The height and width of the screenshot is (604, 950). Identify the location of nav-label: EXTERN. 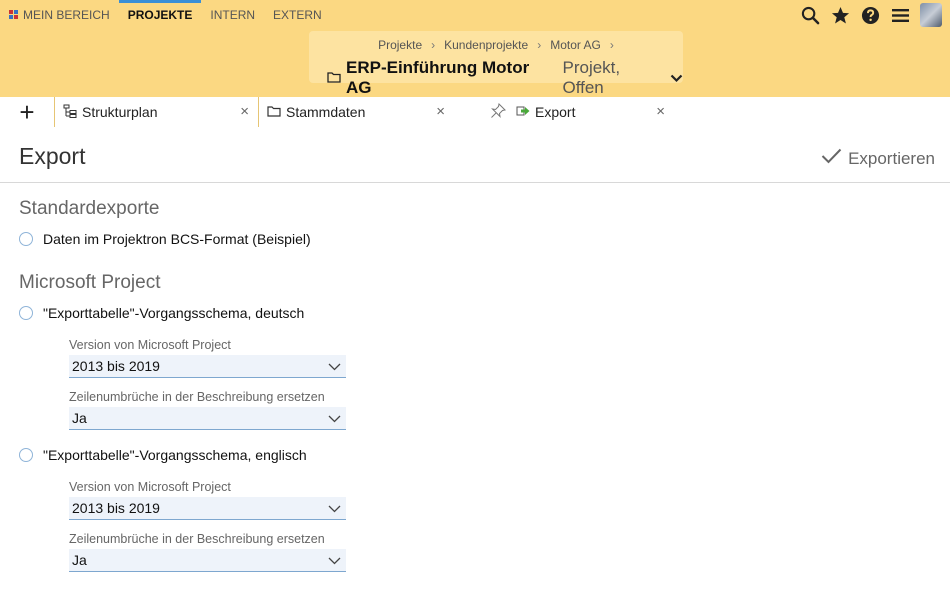
(297, 15).